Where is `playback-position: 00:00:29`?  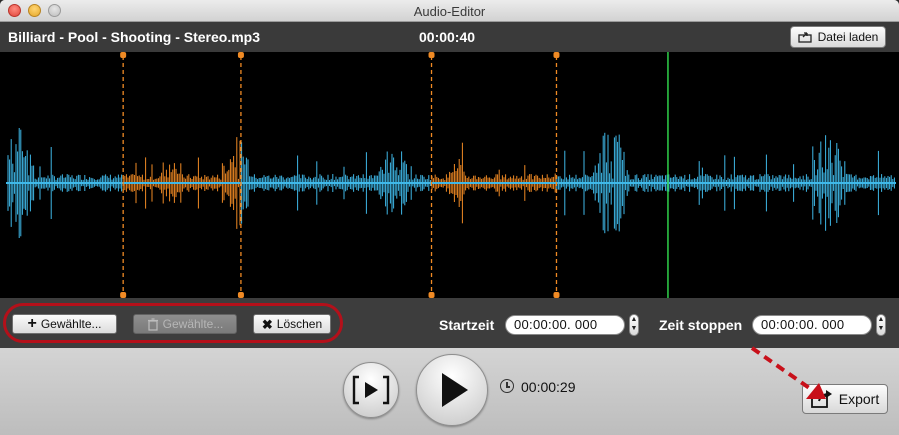
playback-position: 00:00:29 is located at coordinates (548, 387).